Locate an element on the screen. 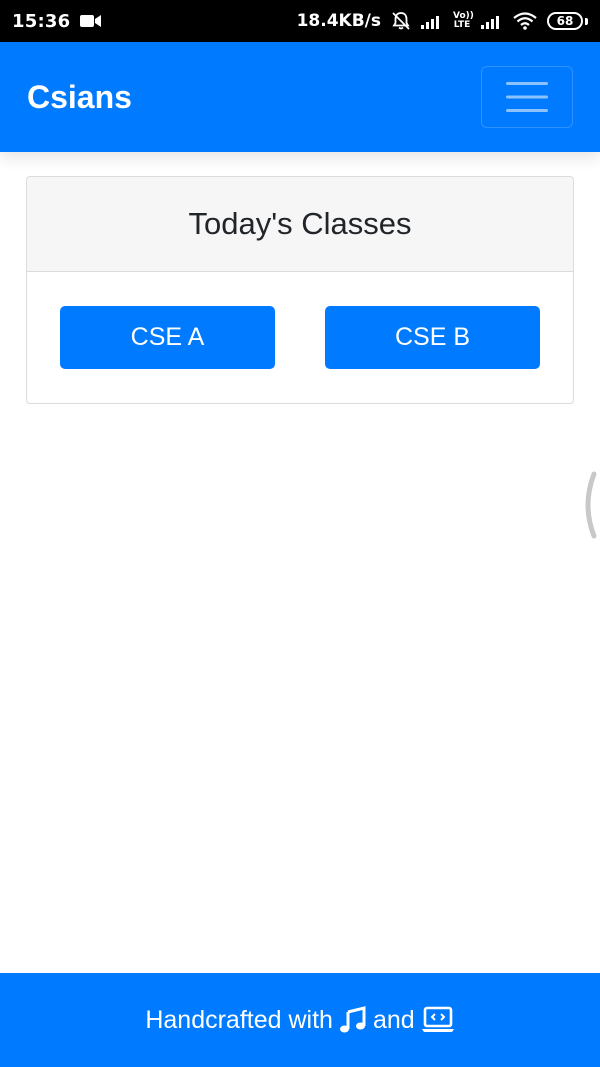 The height and width of the screenshot is (1067, 600). footer: Handcrafted with and is located at coordinates (300, 1020).